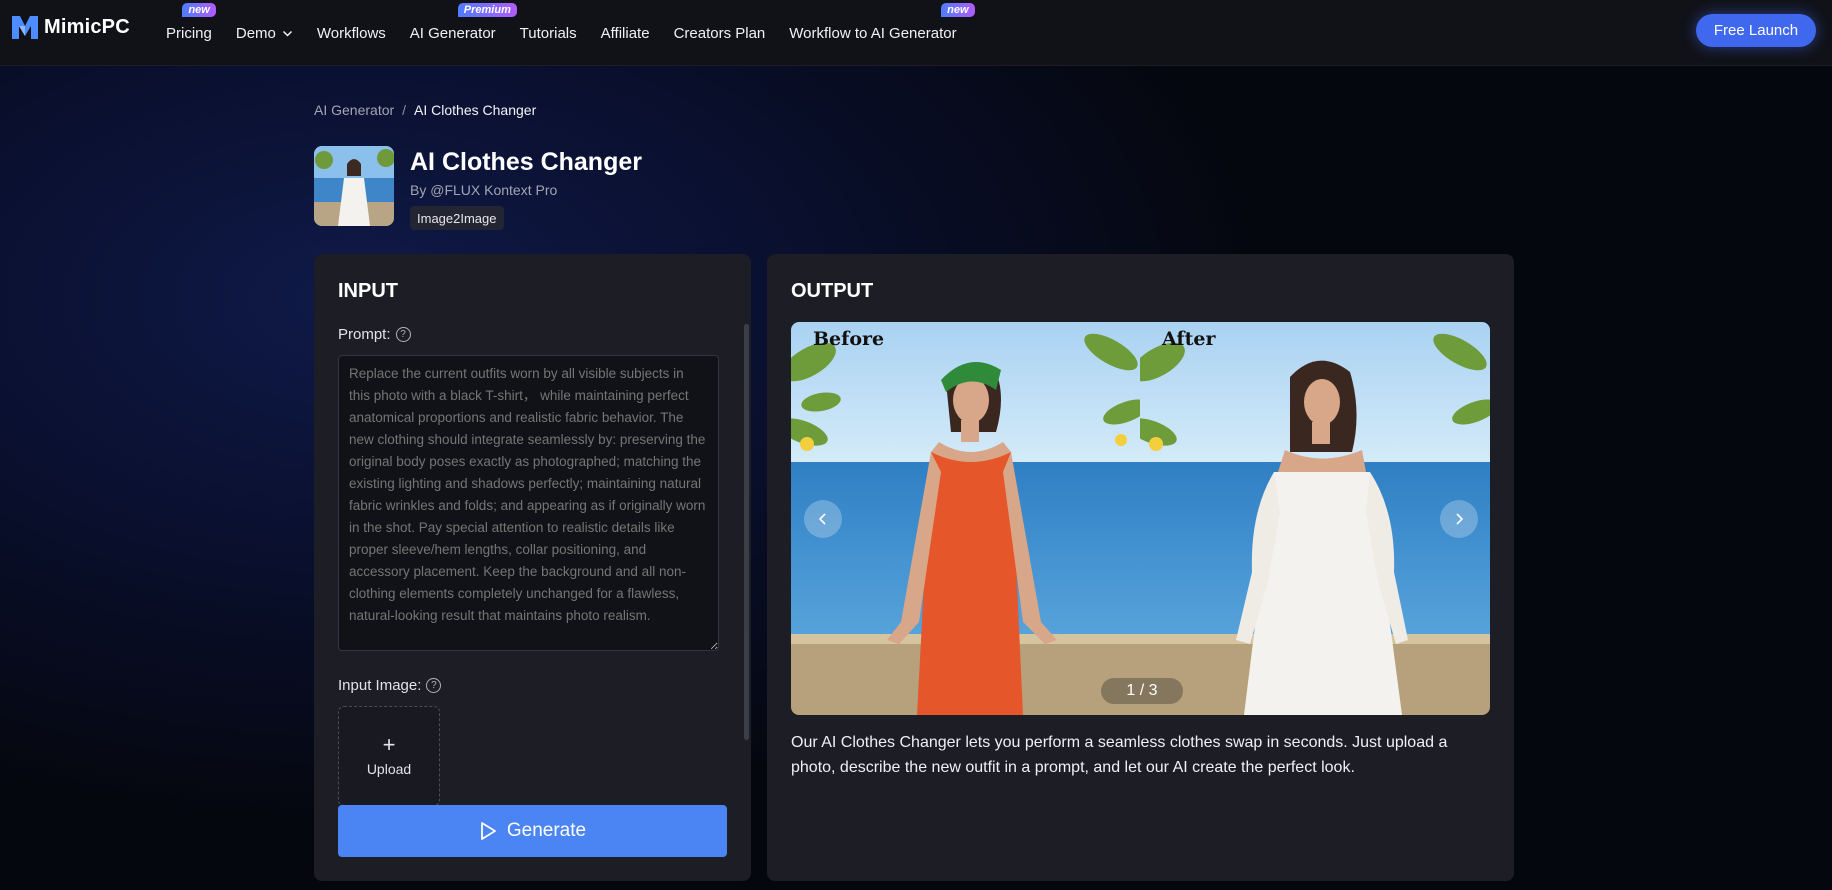 This screenshot has height=890, width=1832. Describe the element at coordinates (87, 26) in the screenshot. I see `brand-name: MimicPC` at that location.